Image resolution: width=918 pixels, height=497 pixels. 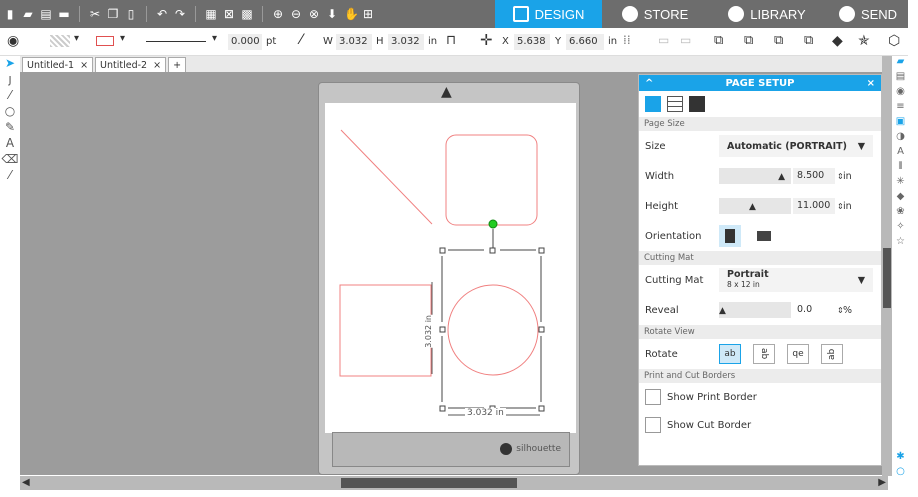 I want to click on show-print-border-checkbox, so click(x=653, y=397).